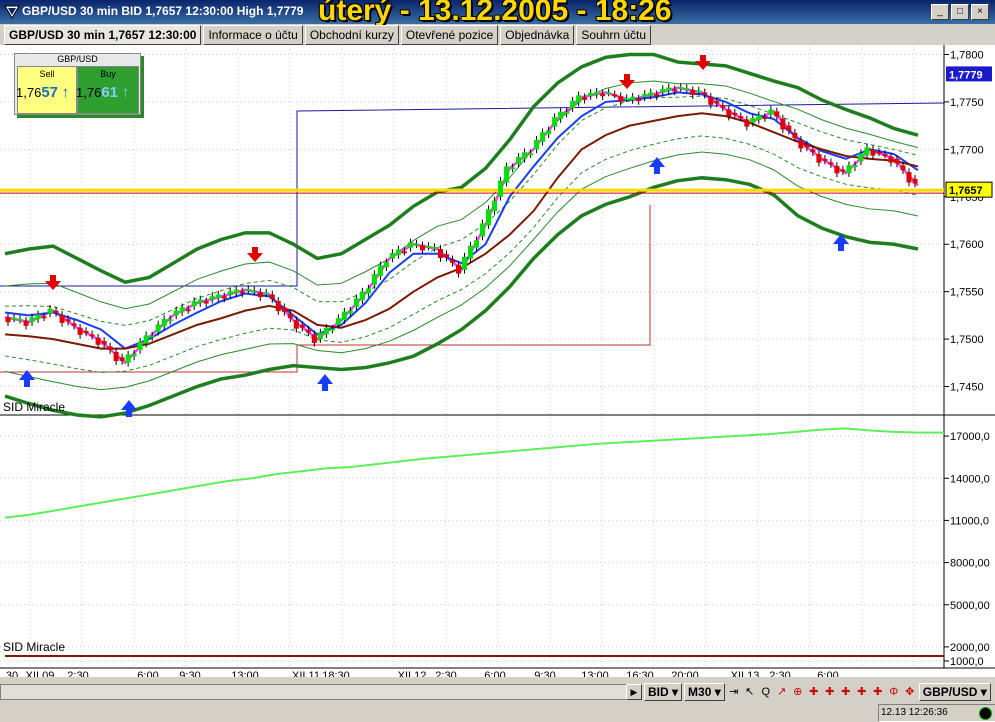 This screenshot has width=995, height=722. Describe the element at coordinates (108, 74) in the screenshot. I see `buy-label: Buy` at that location.